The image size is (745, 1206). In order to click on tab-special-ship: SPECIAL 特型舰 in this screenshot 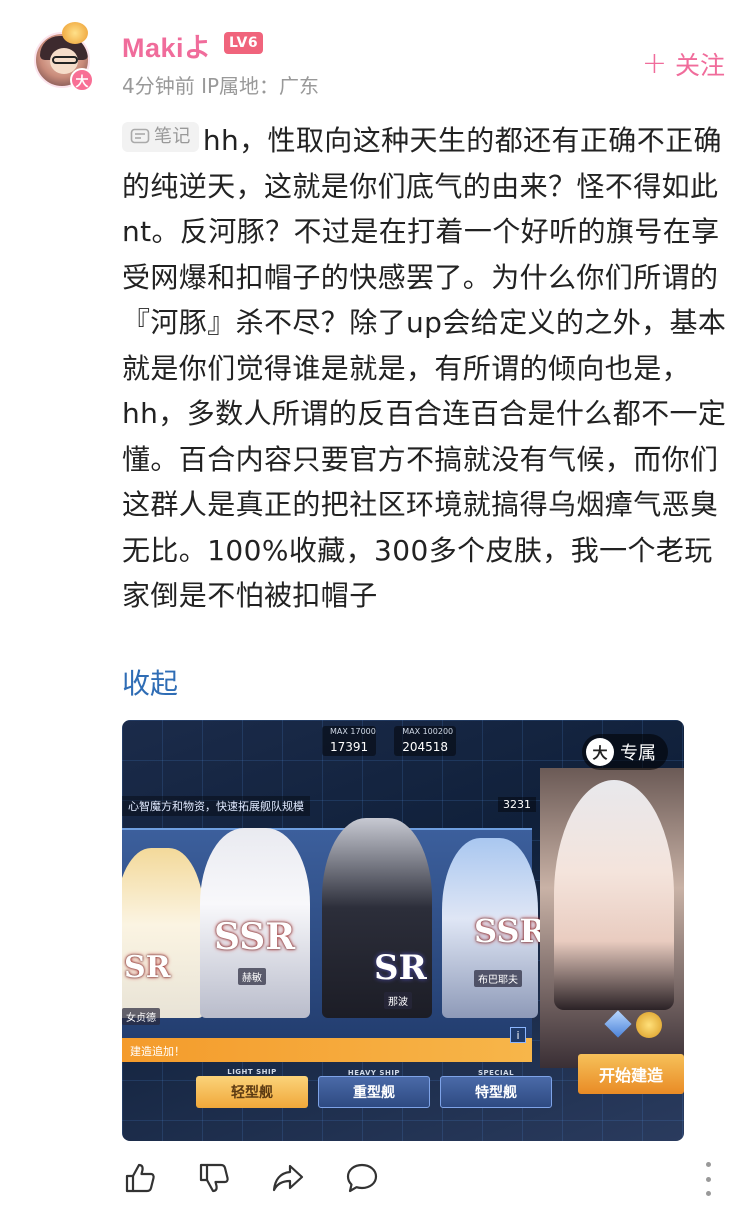, I will do `click(496, 1088)`.